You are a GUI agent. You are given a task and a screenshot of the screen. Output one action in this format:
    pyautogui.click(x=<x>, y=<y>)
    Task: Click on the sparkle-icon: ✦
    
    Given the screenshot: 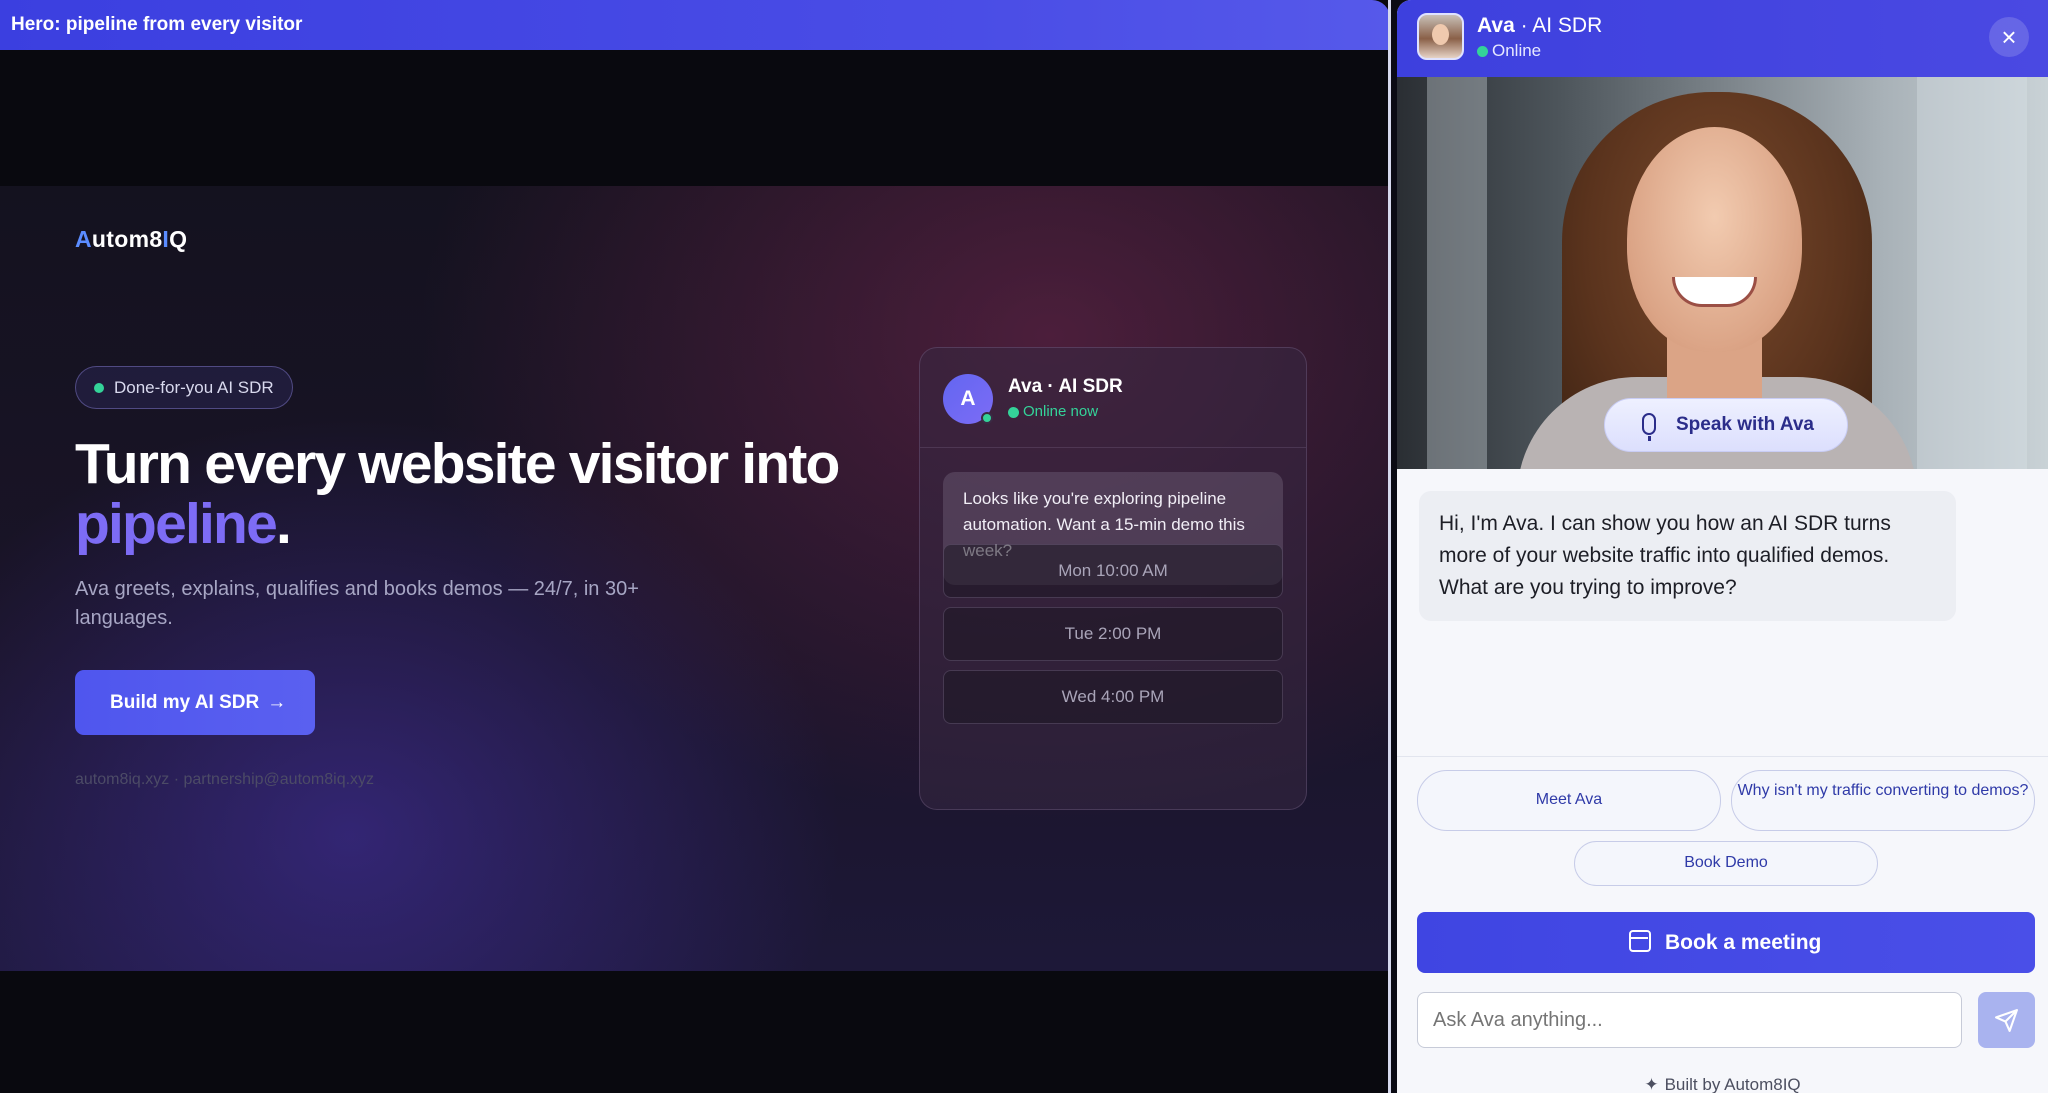 What is the action you would take?
    pyautogui.click(x=1651, y=1084)
    